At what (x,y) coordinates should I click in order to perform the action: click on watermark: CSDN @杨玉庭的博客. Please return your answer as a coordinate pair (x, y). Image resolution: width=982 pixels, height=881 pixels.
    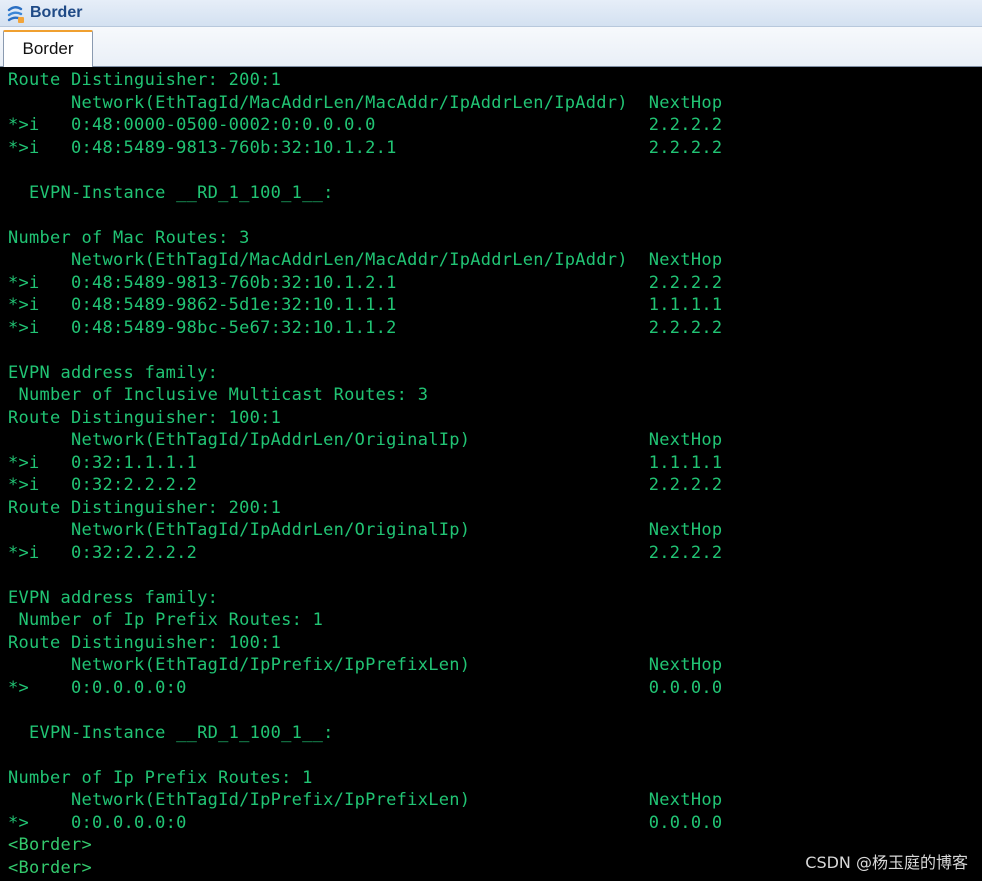
    Looking at the image, I should click on (886, 862).